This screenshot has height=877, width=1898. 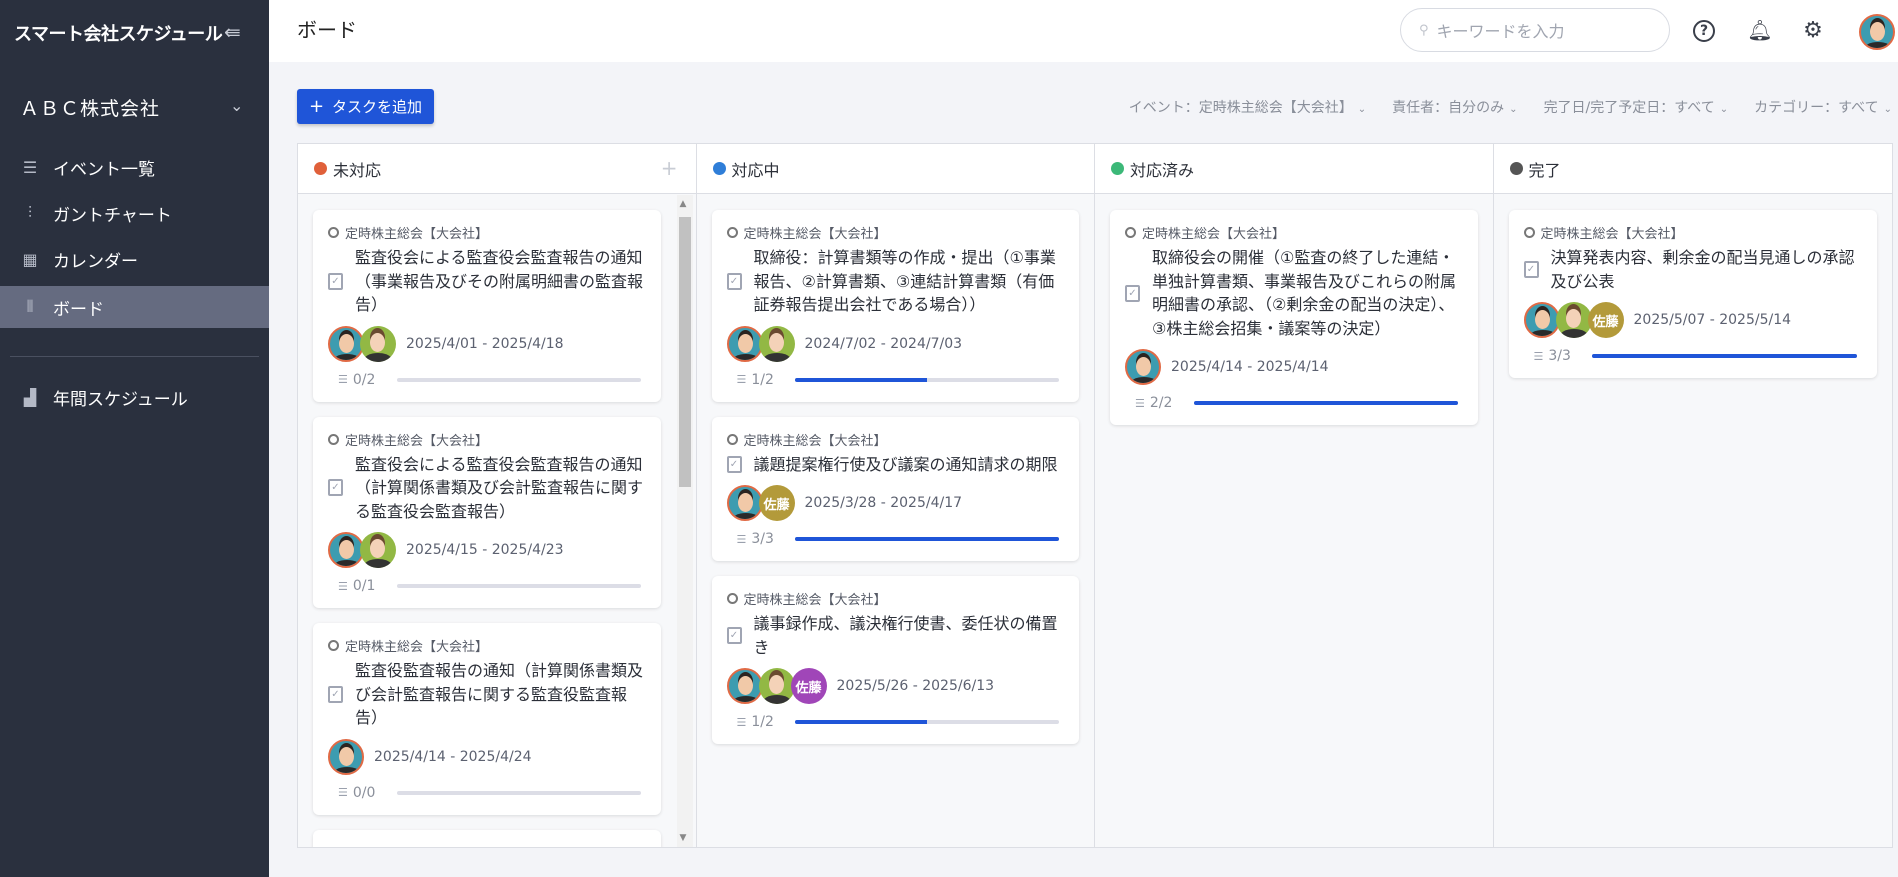 I want to click on progress-fill, so click(x=861, y=722).